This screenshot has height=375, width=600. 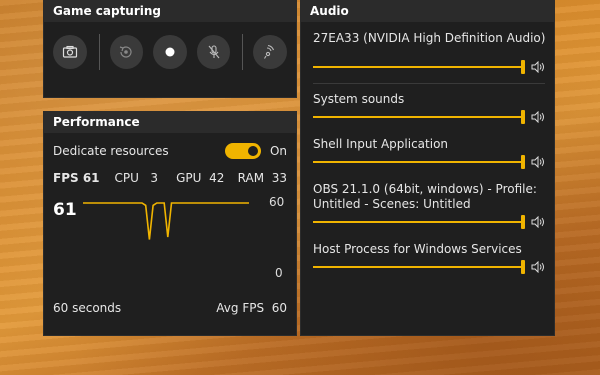 I want to click on audio-device-select: 27EA33 (NVIDIA High Definition Audio), so click(x=427, y=33).